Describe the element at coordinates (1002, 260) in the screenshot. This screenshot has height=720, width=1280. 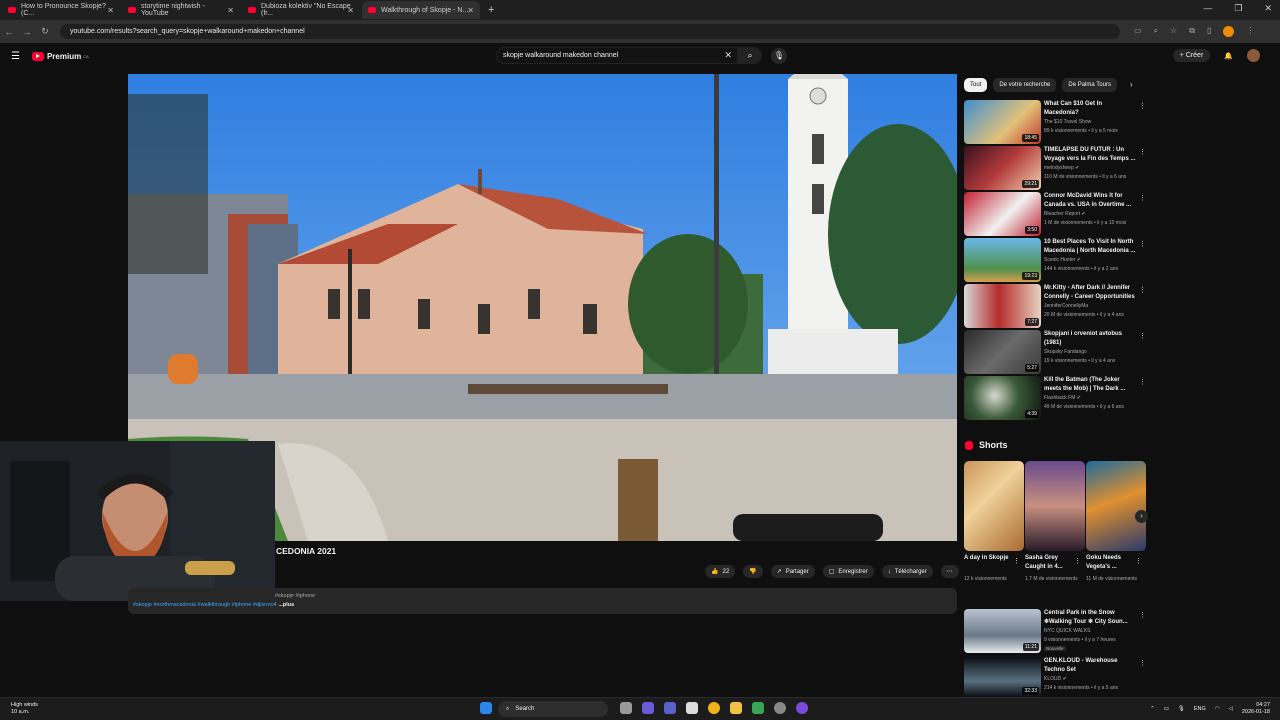
I see `video-thumbnail: 19:23` at that location.